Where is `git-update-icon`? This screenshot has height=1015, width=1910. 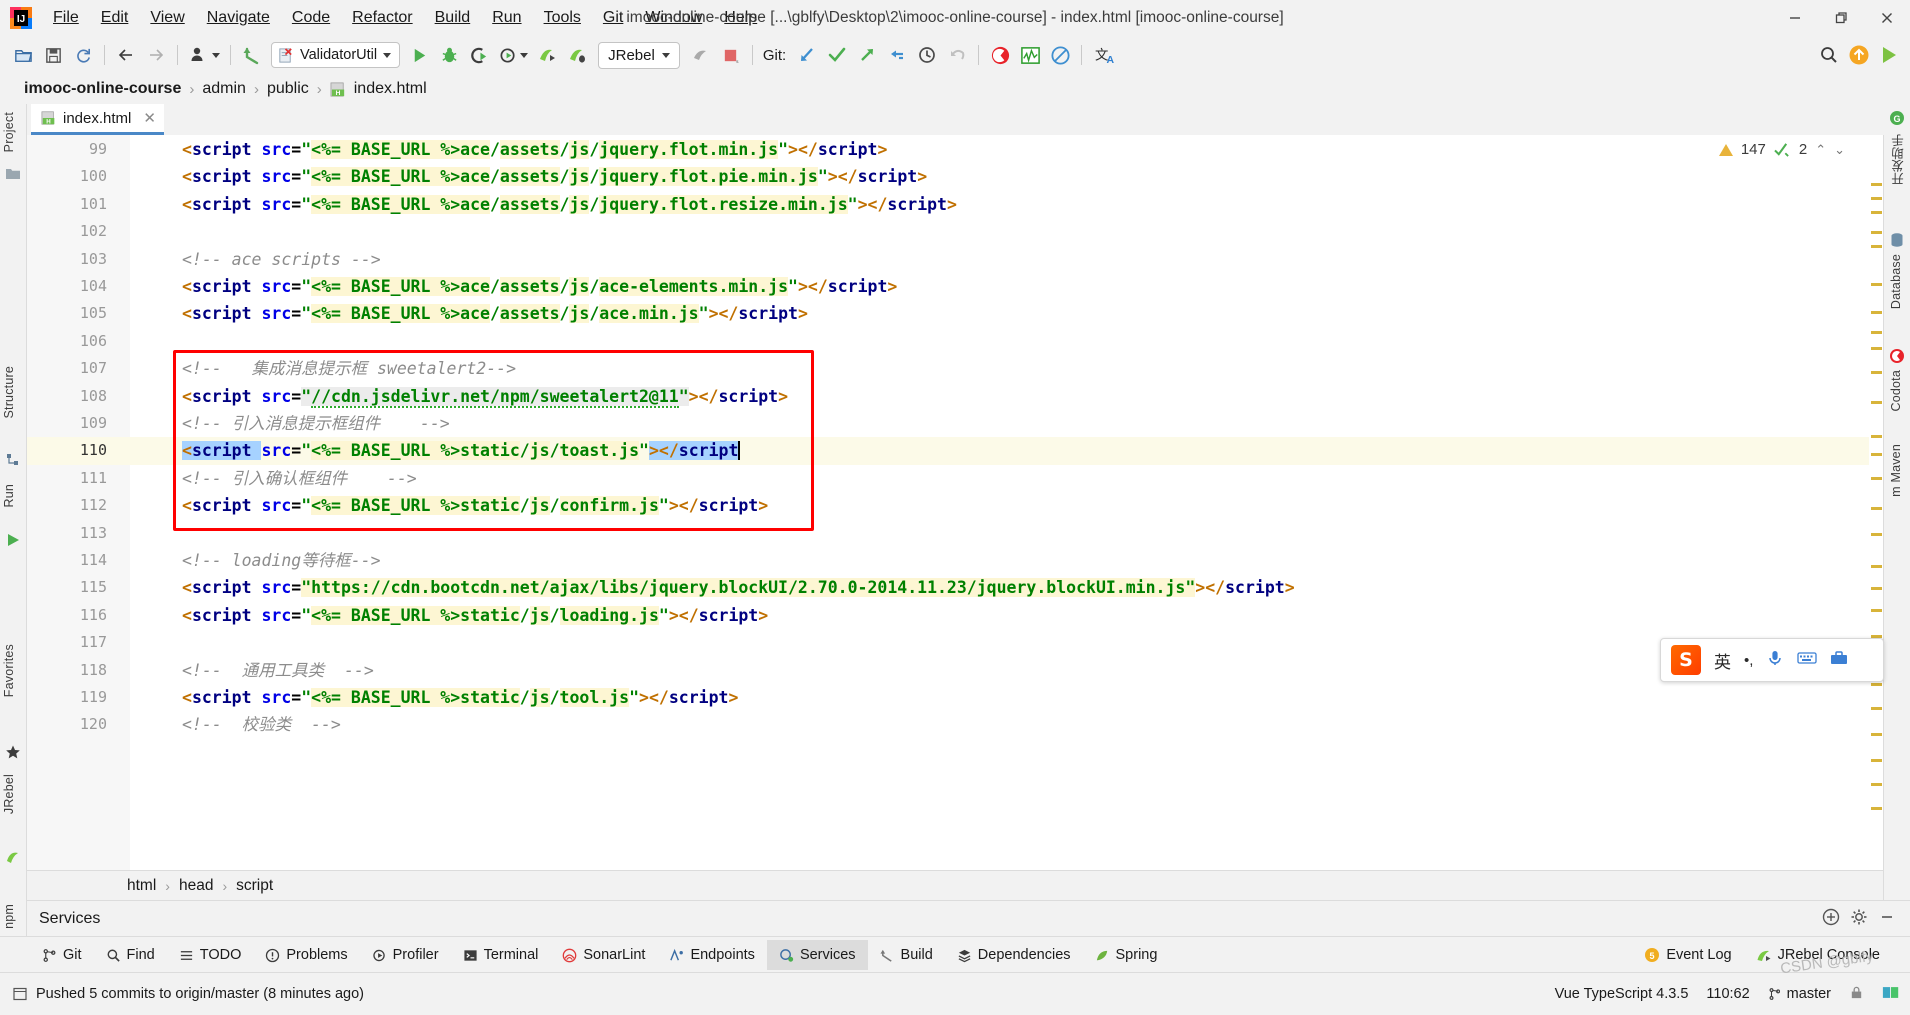 git-update-icon is located at coordinates (807, 55).